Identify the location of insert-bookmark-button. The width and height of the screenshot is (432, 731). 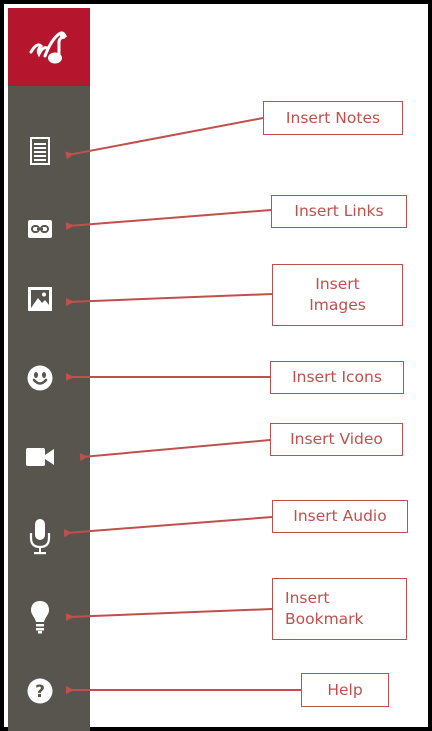
(40, 617).